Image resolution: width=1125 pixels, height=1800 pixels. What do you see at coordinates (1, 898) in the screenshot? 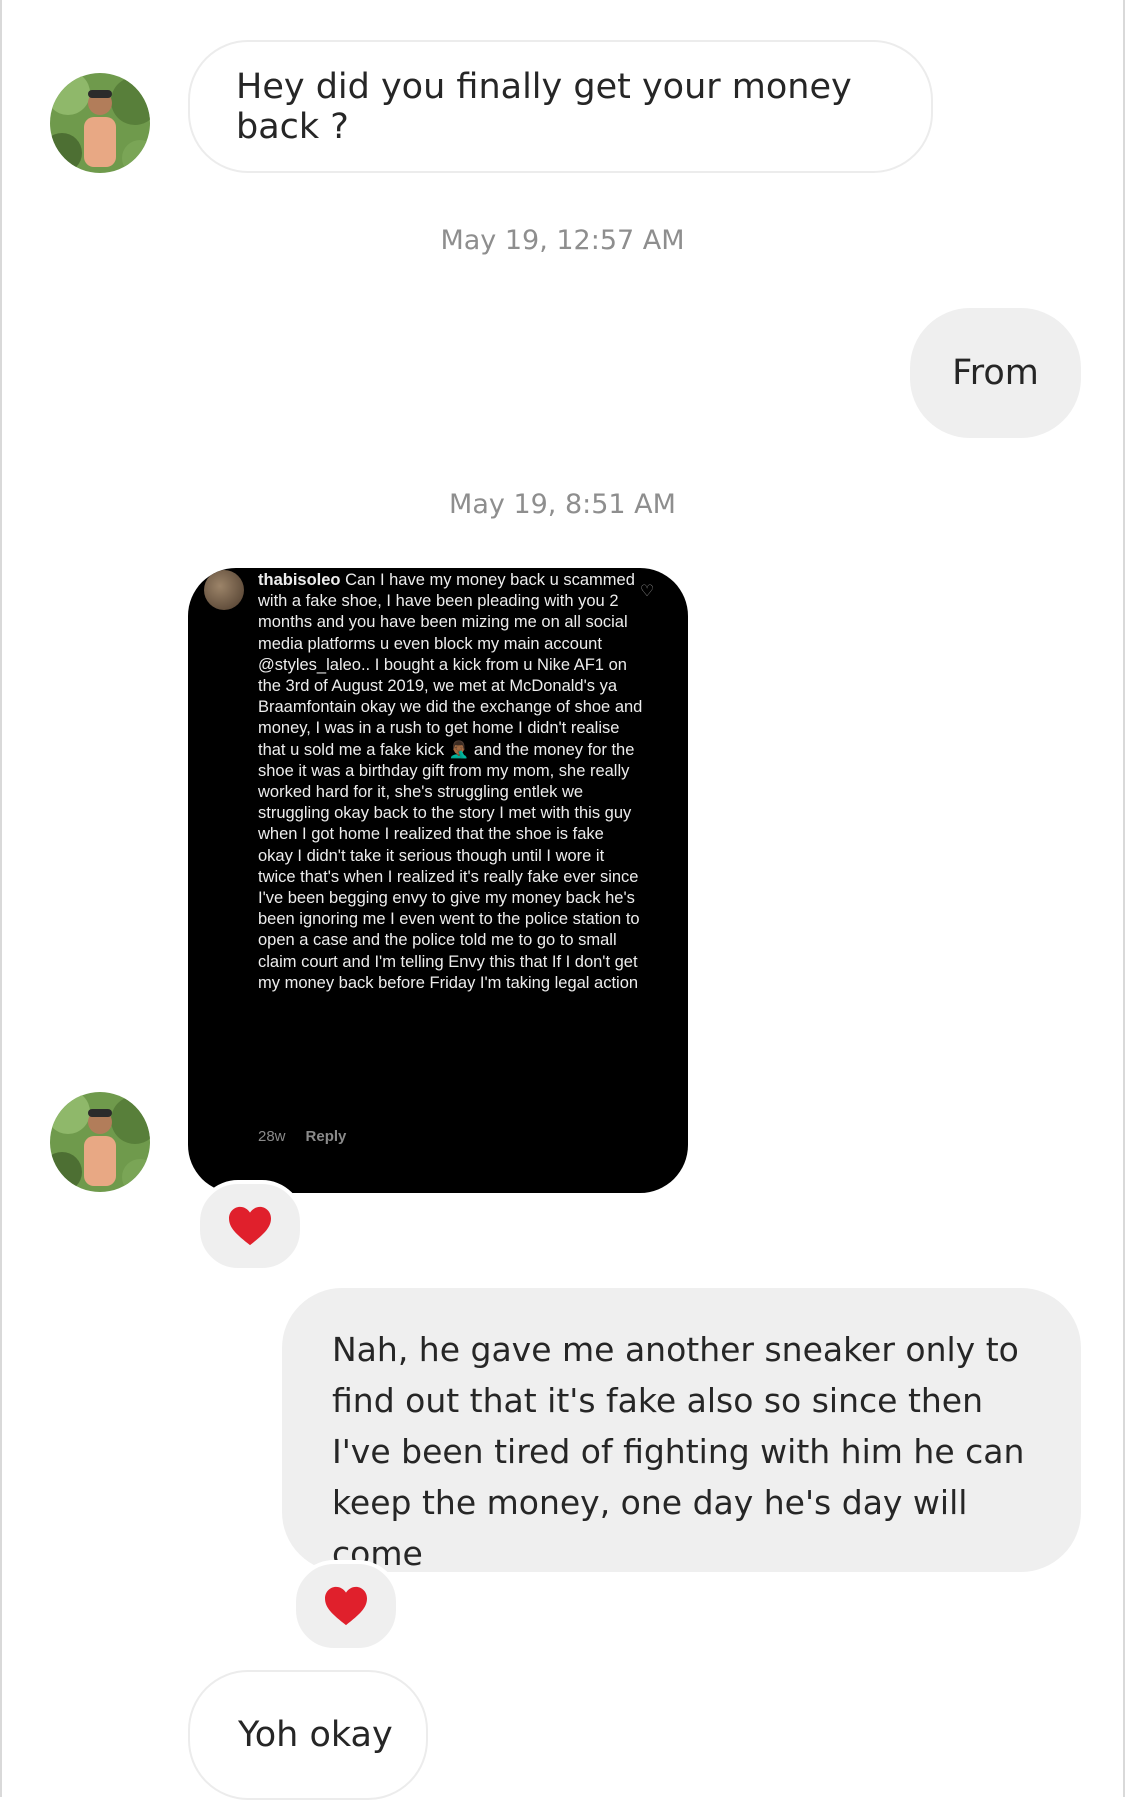
I see `left-edge` at bounding box center [1, 898].